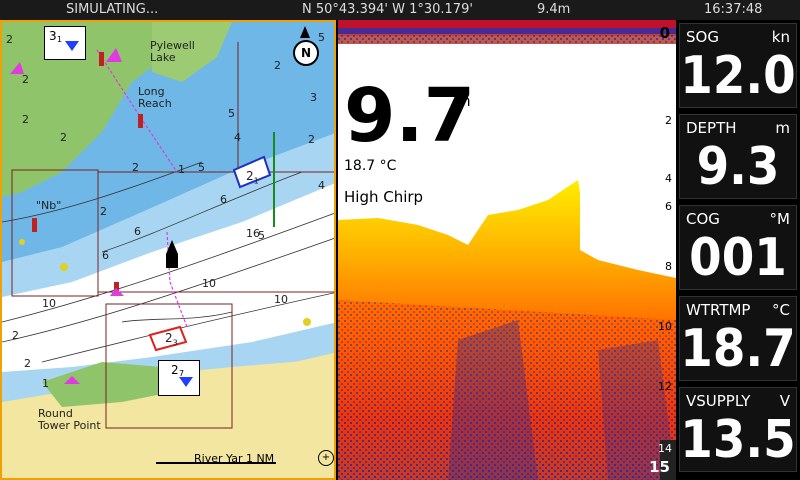 The height and width of the screenshot is (480, 800). What do you see at coordinates (718, 310) in the screenshot?
I see `instrument-label: WTRTMP` at bounding box center [718, 310].